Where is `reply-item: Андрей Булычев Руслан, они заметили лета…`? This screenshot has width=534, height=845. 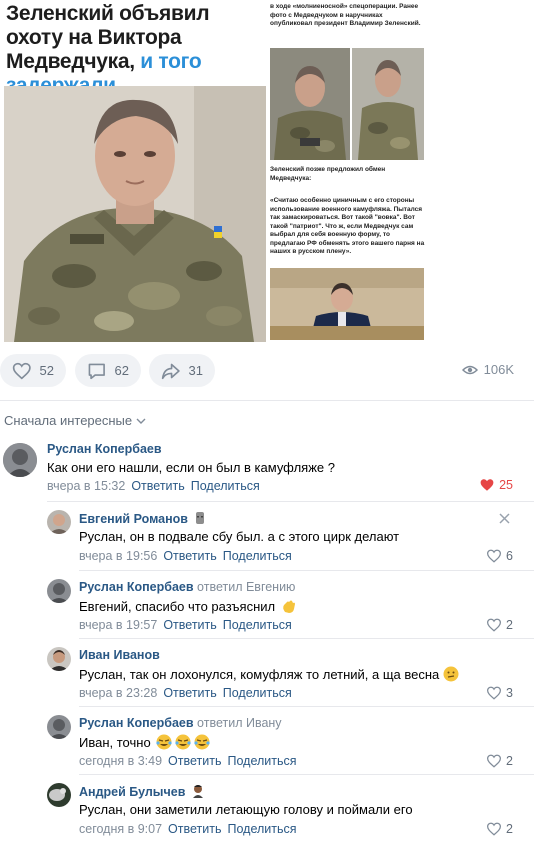
reply-item: Андрей Булычев Руслан, они заметили лета… is located at coordinates (267, 811).